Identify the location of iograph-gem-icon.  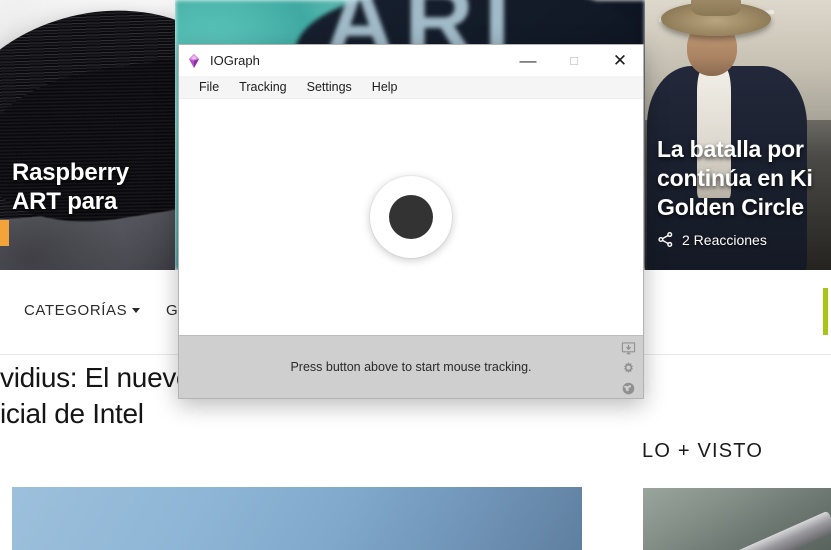
(194, 61).